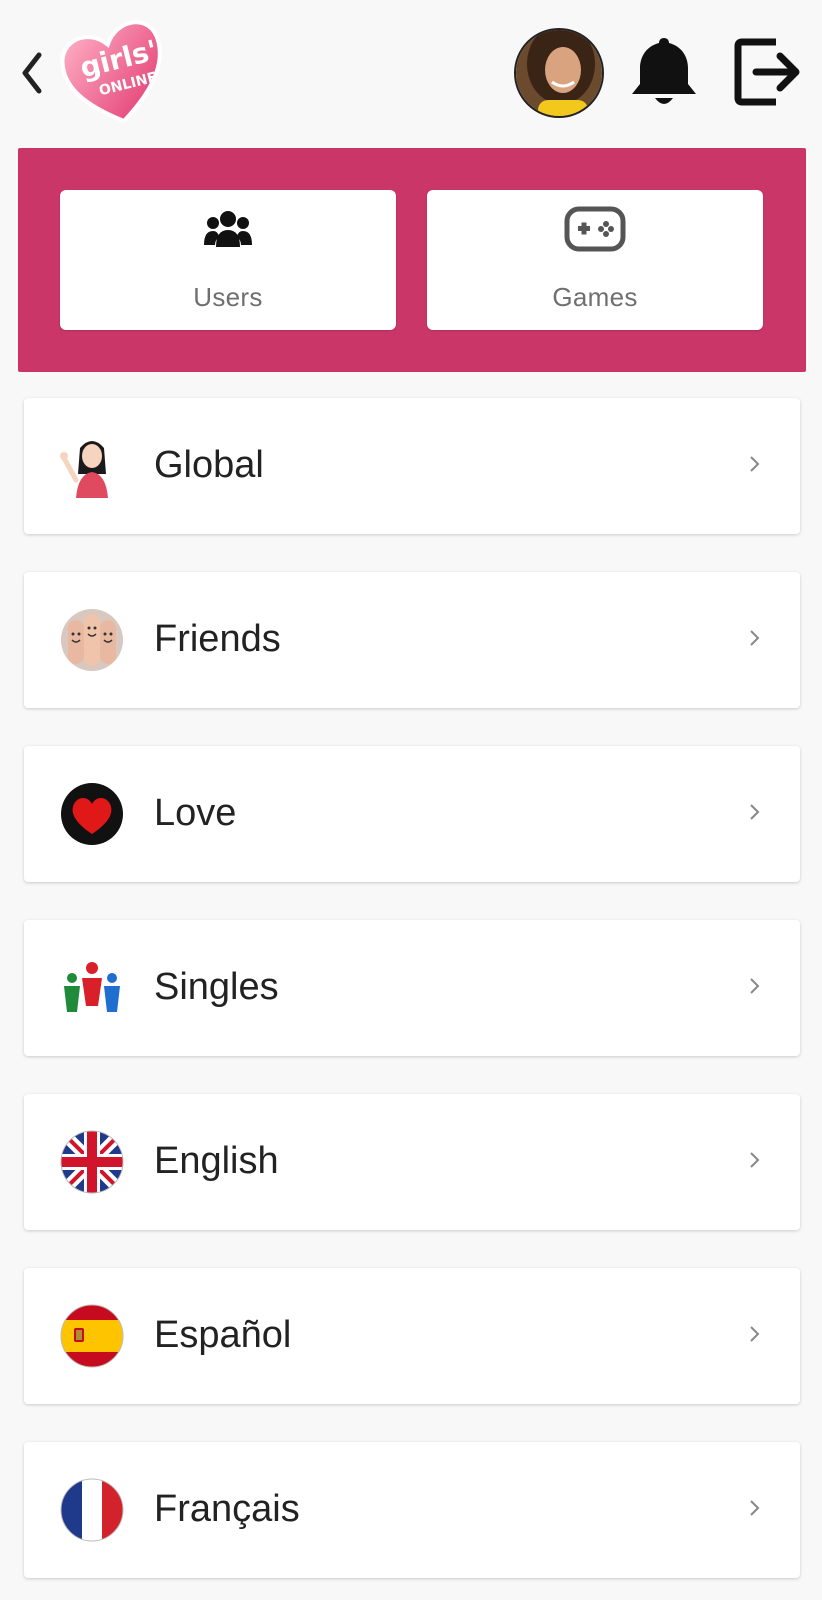 The height and width of the screenshot is (1600, 822). What do you see at coordinates (595, 229) in the screenshot?
I see `gamepad-icon` at bounding box center [595, 229].